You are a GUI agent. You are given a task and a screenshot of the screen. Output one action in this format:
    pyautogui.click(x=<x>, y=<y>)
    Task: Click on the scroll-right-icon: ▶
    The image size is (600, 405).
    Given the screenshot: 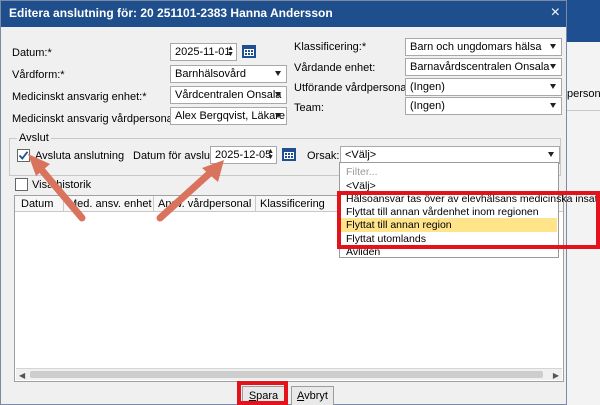 What is the action you would take?
    pyautogui.click(x=555, y=375)
    